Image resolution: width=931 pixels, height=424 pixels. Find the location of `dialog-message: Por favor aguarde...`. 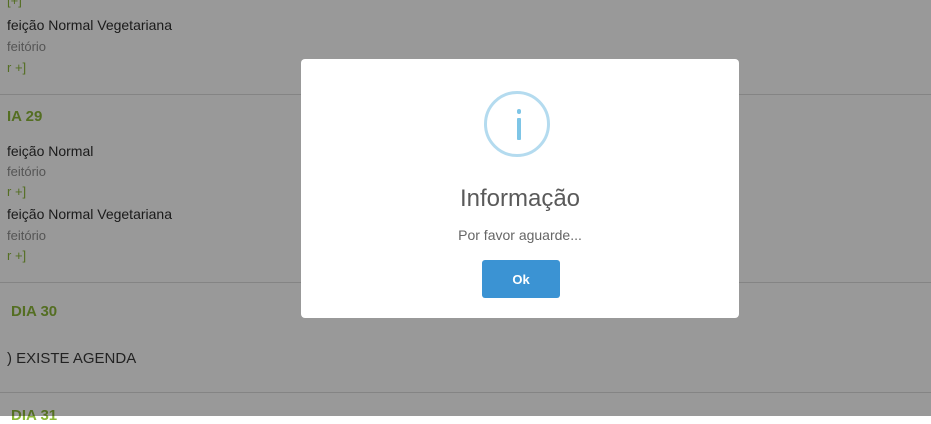

dialog-message: Por favor aguarde... is located at coordinates (520, 235).